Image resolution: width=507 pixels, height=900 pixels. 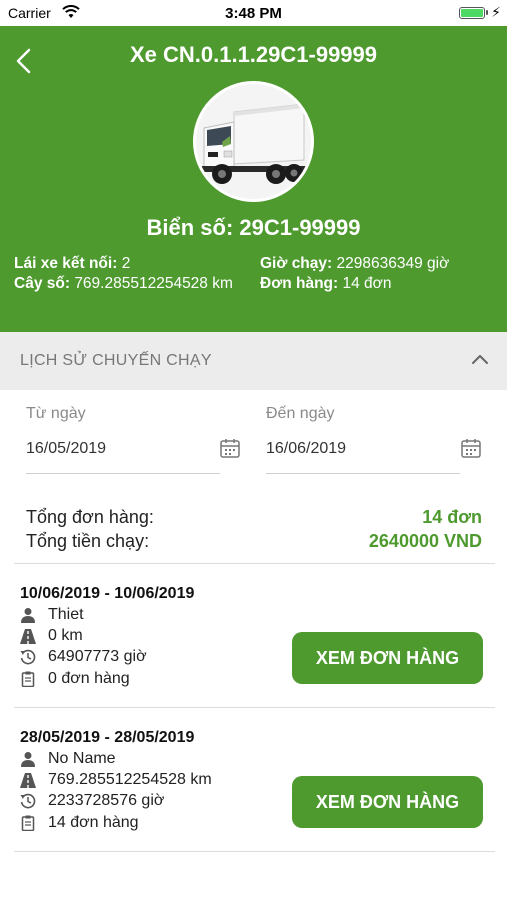 I want to click on chevron-up-icon, so click(x=480, y=359).